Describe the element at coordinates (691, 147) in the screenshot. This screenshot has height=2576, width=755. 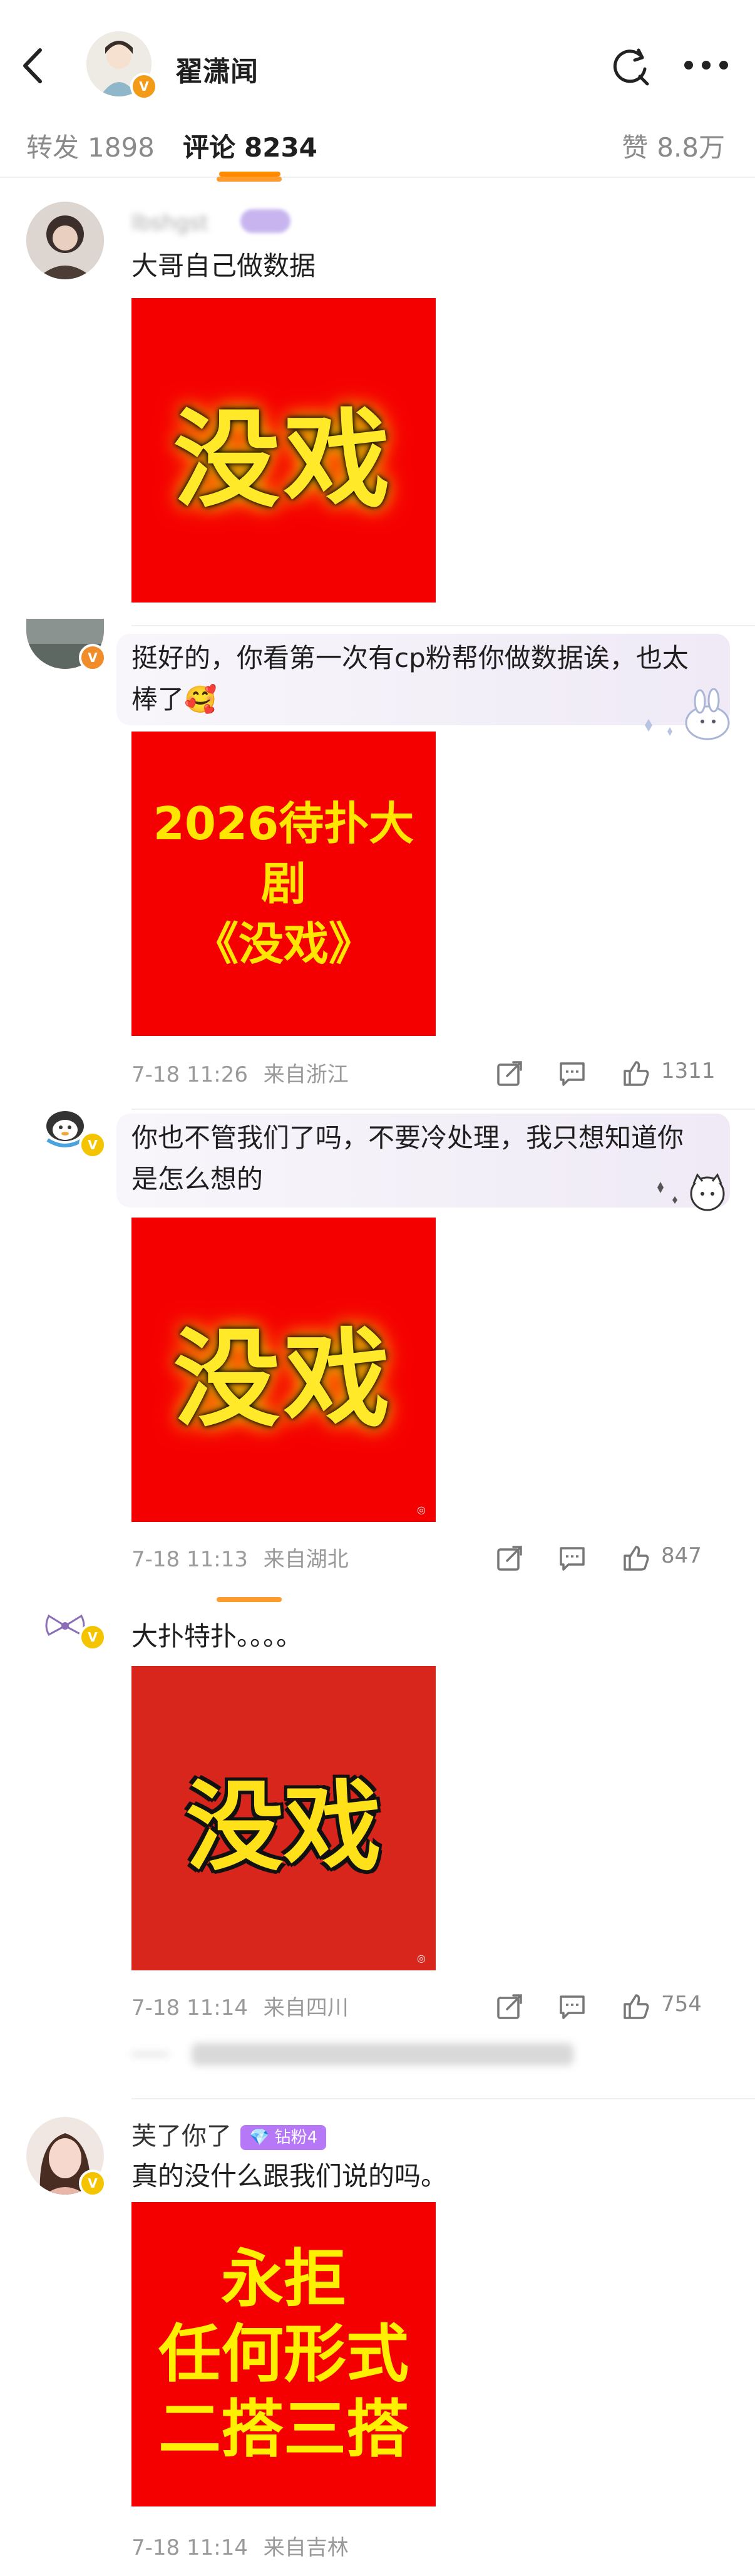
I see `like-count: 8.8万` at that location.